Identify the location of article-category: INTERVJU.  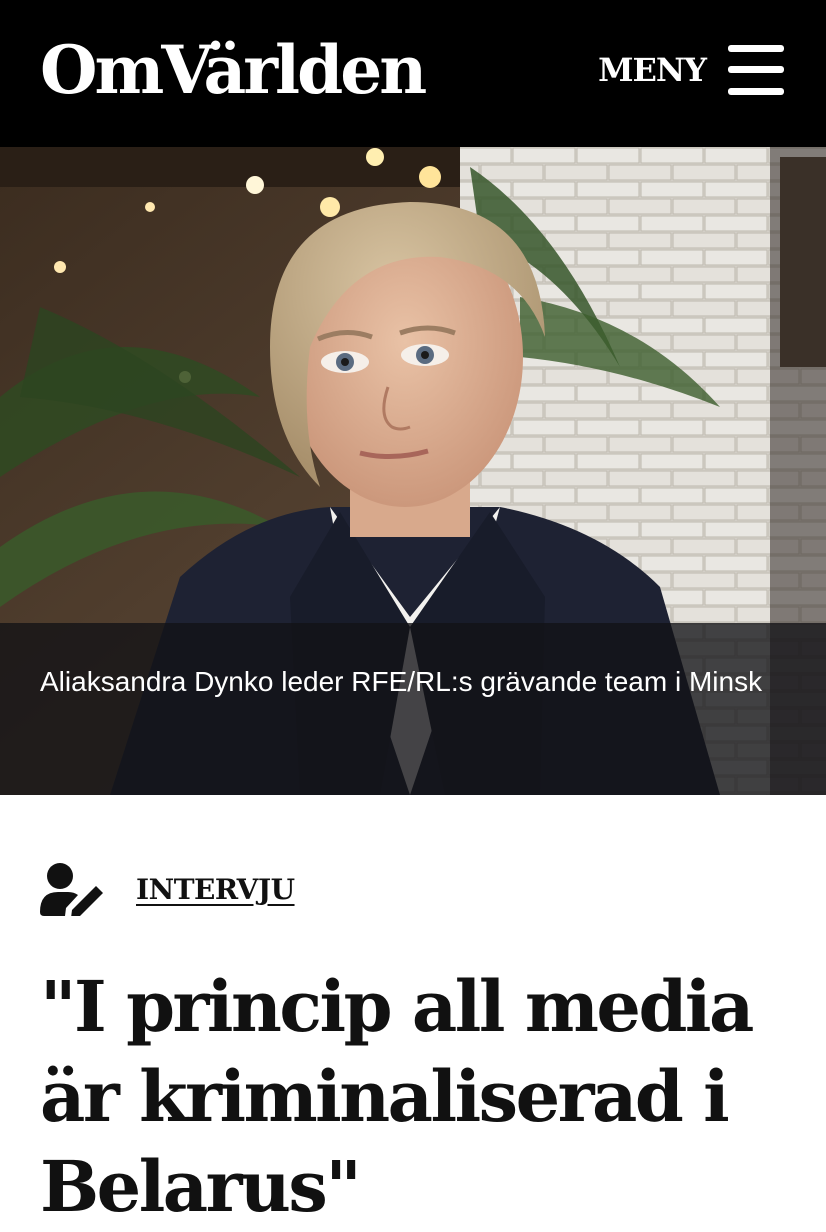
(167, 889).